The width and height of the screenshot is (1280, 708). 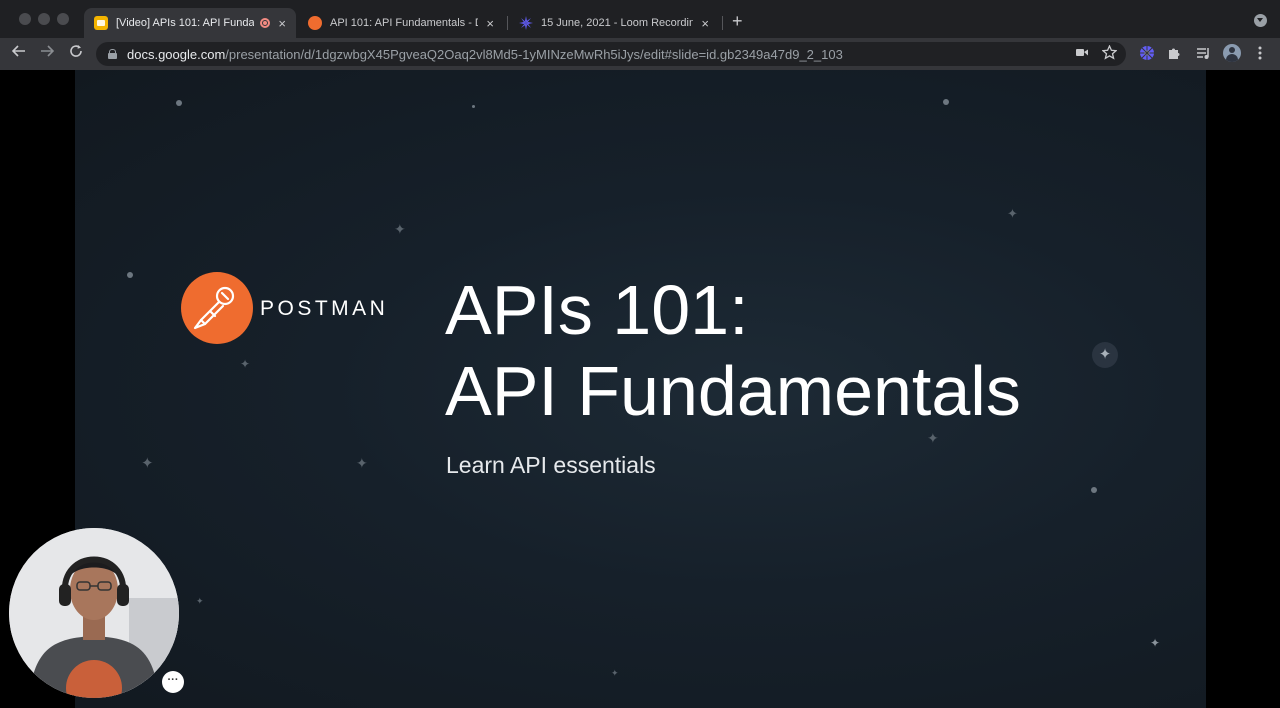 What do you see at coordinates (526, 23) in the screenshot?
I see `loom-icon` at bounding box center [526, 23].